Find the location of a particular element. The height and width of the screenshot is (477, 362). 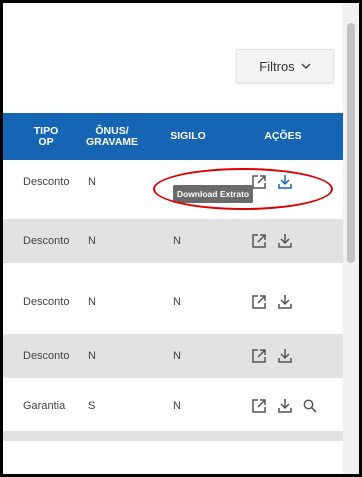

filter-button-label: Filtros is located at coordinates (277, 66).